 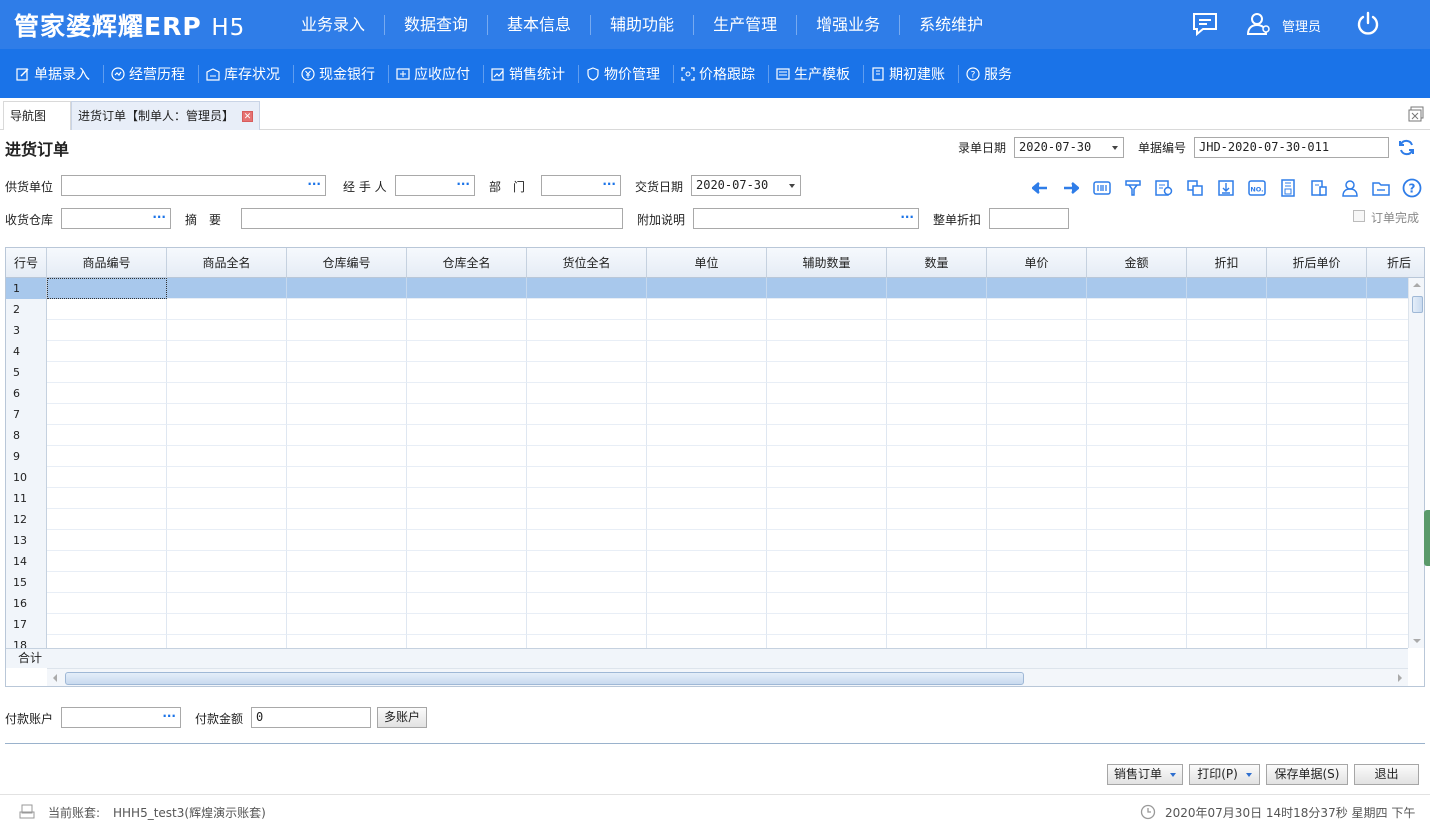 I want to click on table-row: 5, so click(x=707, y=372).